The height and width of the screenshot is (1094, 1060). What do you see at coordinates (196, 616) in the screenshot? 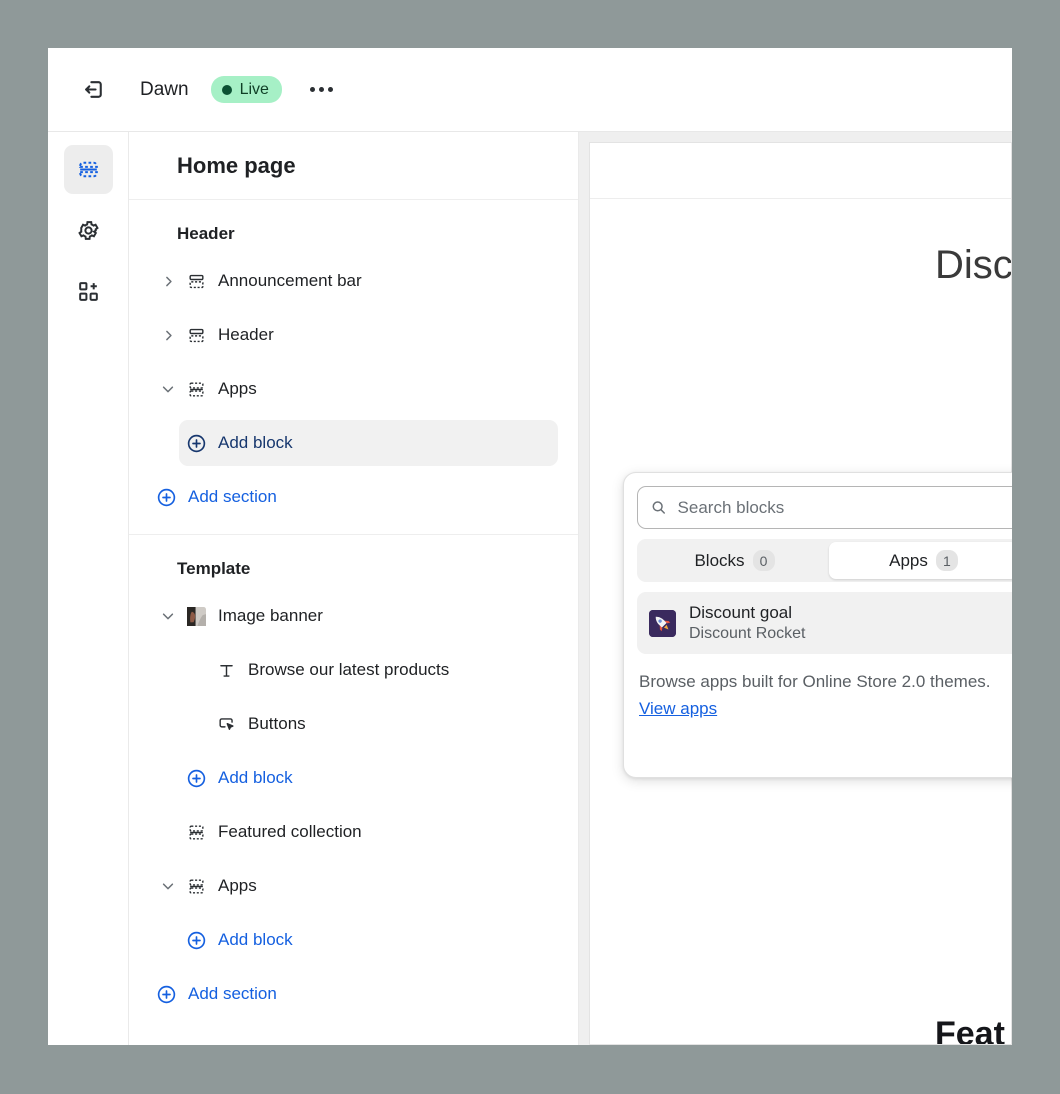
I see `image-thumbnail-icon` at bounding box center [196, 616].